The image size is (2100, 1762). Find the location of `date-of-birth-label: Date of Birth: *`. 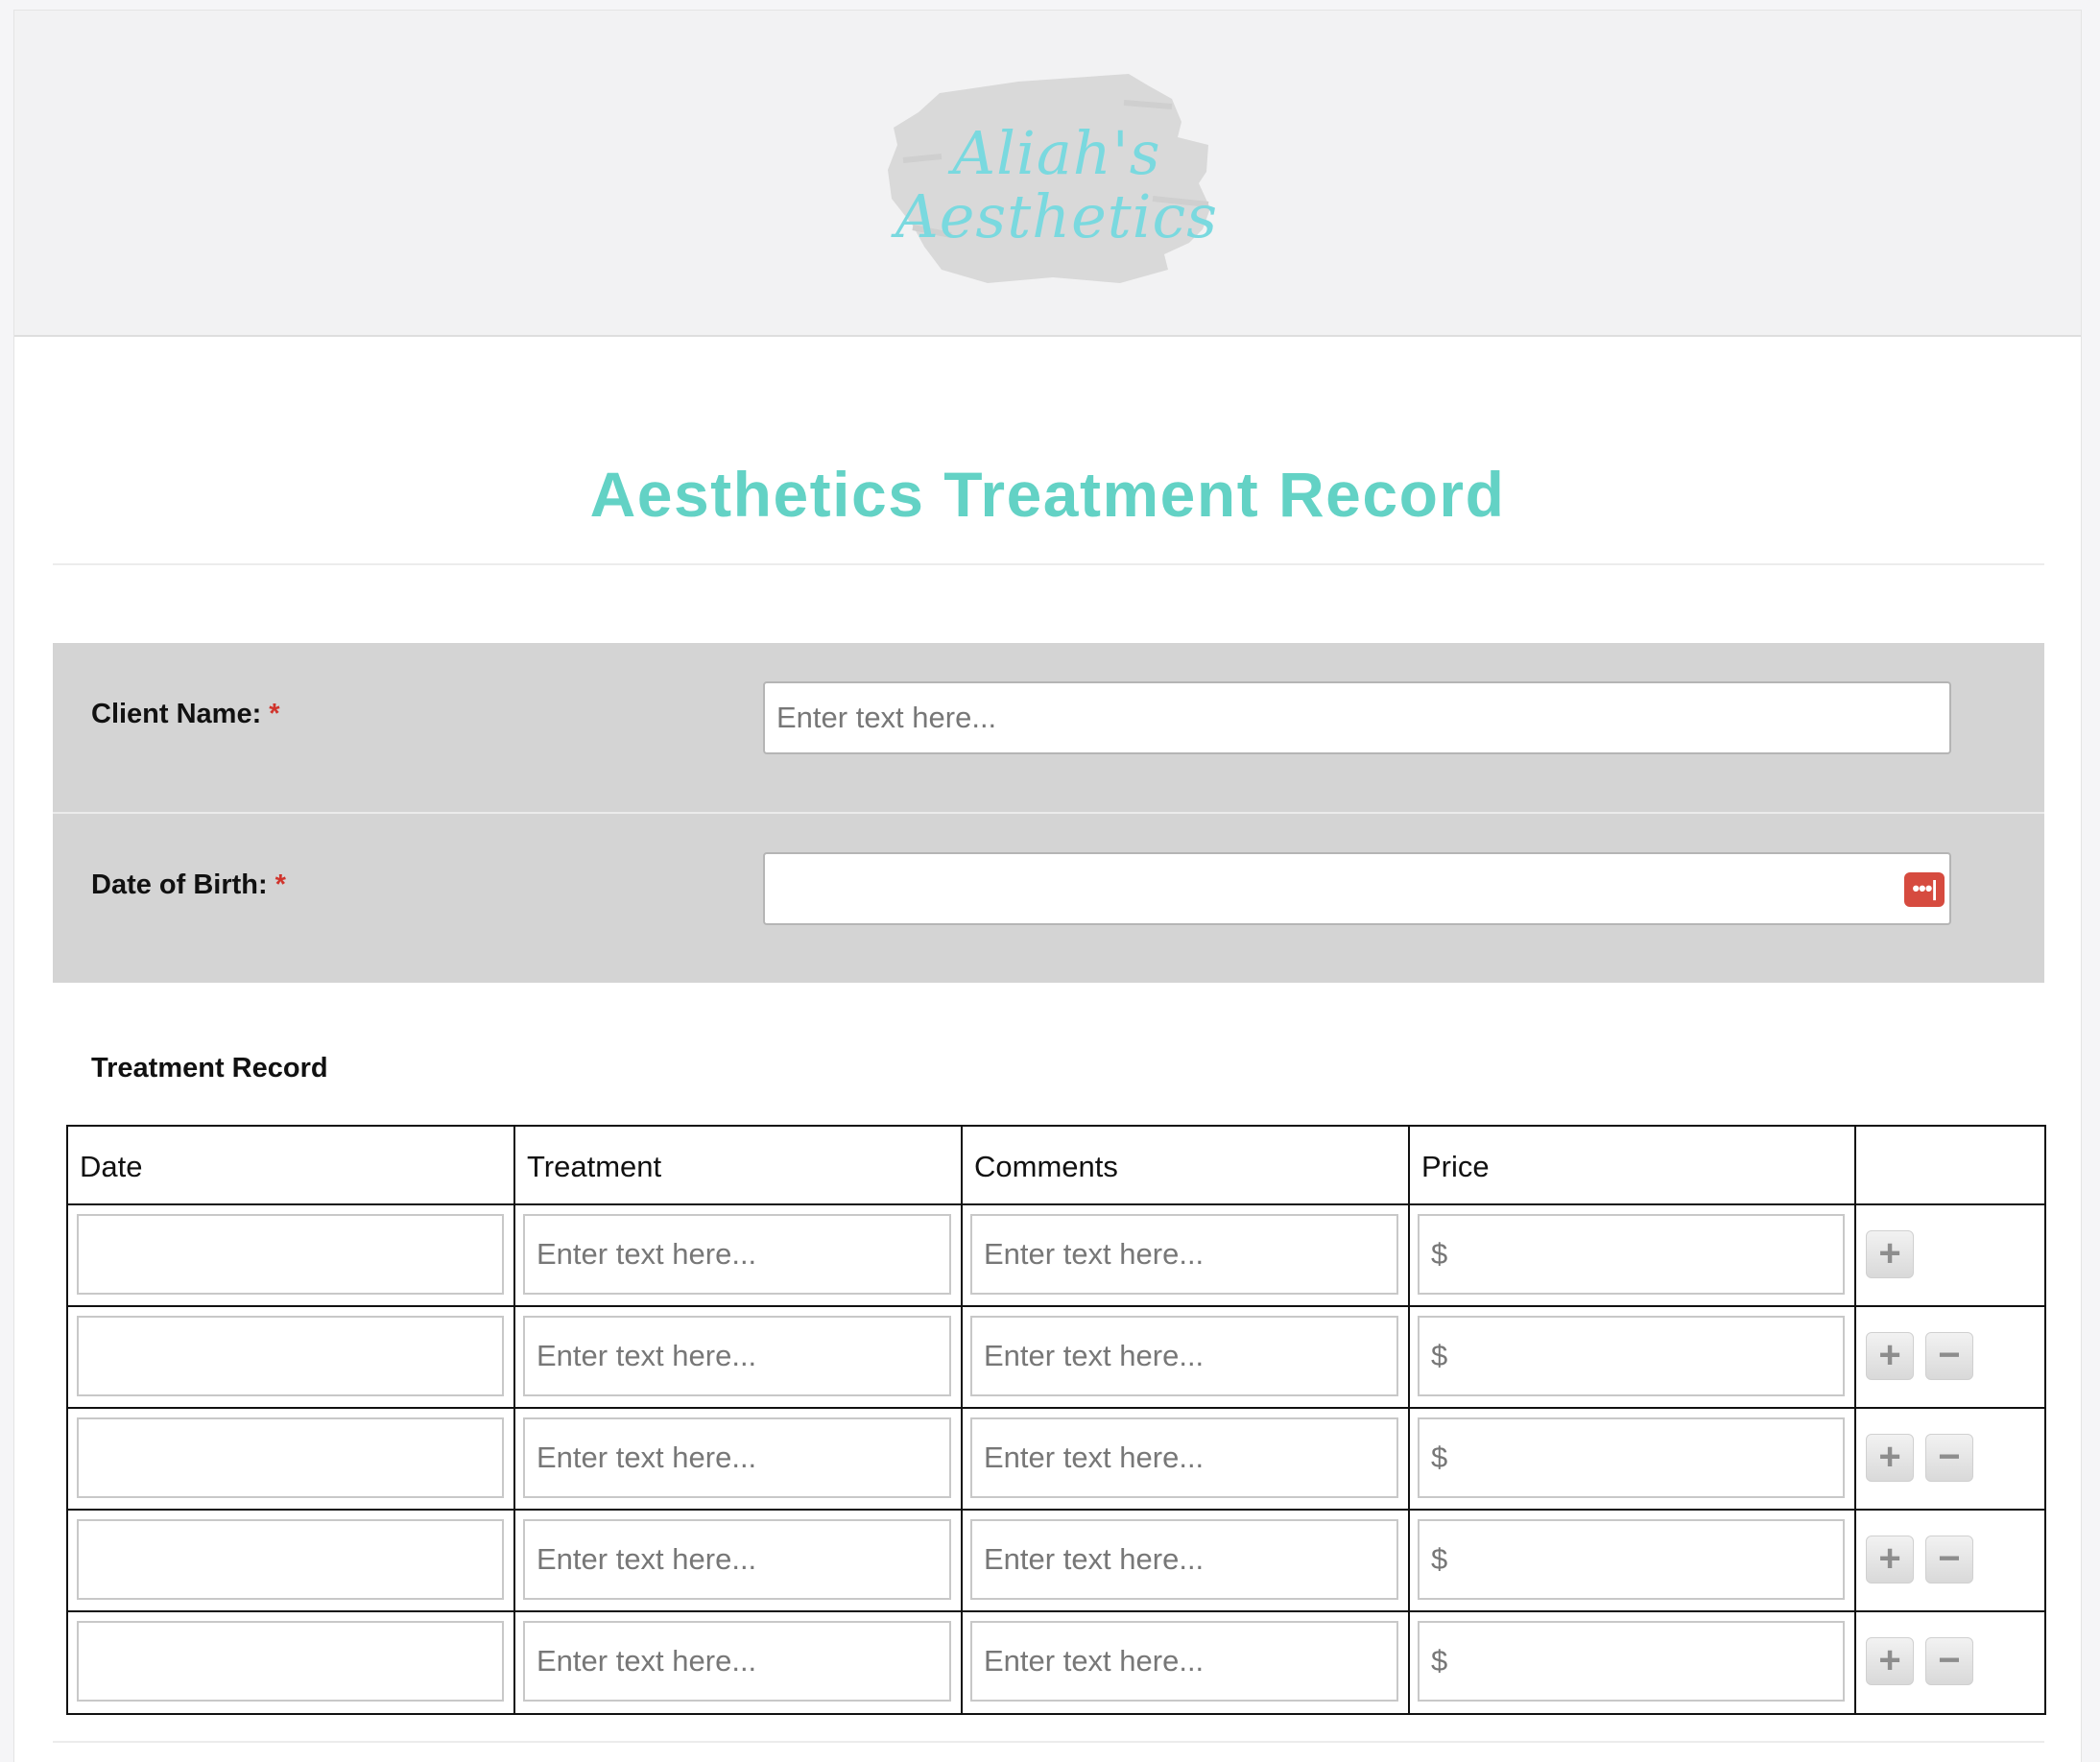

date-of-birth-label: Date of Birth: * is located at coordinates (188, 885).